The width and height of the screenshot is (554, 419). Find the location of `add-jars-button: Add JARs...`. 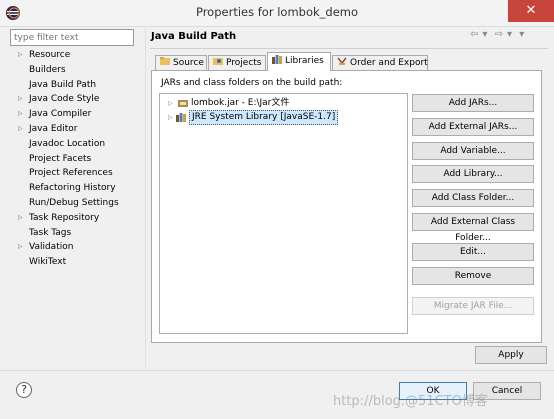

add-jars-button: Add JARs... is located at coordinates (473, 103).